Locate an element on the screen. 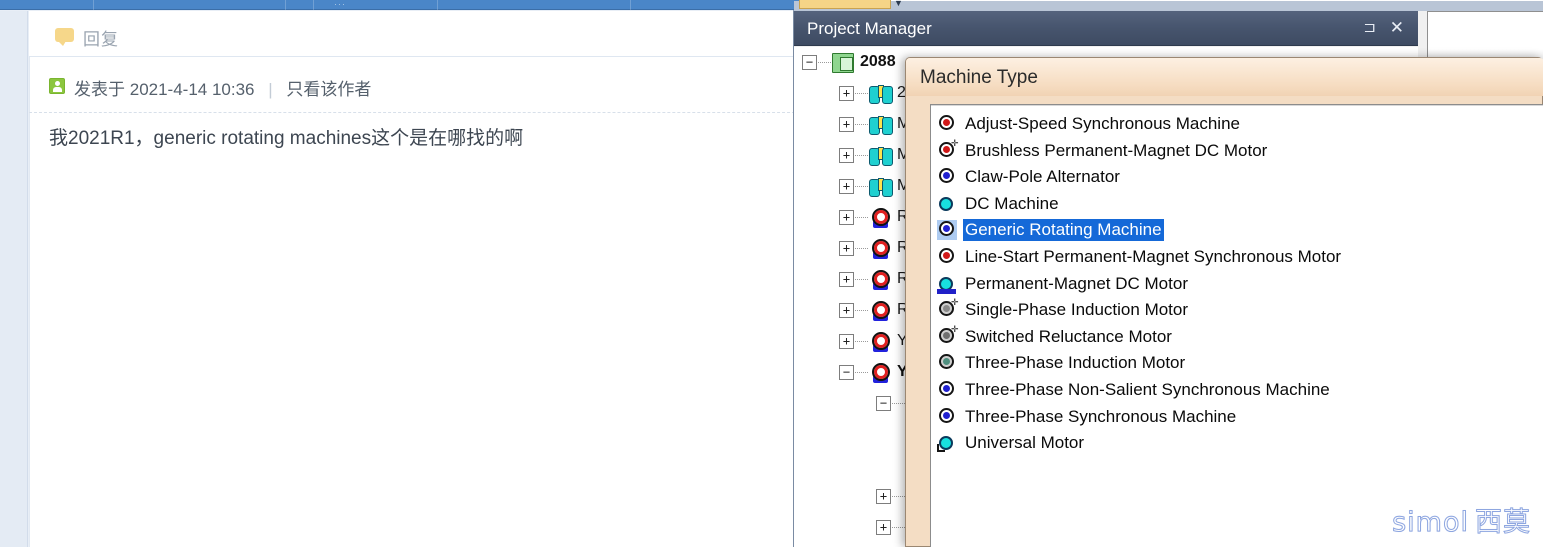  machine-type-title: Machine Type is located at coordinates (979, 77).